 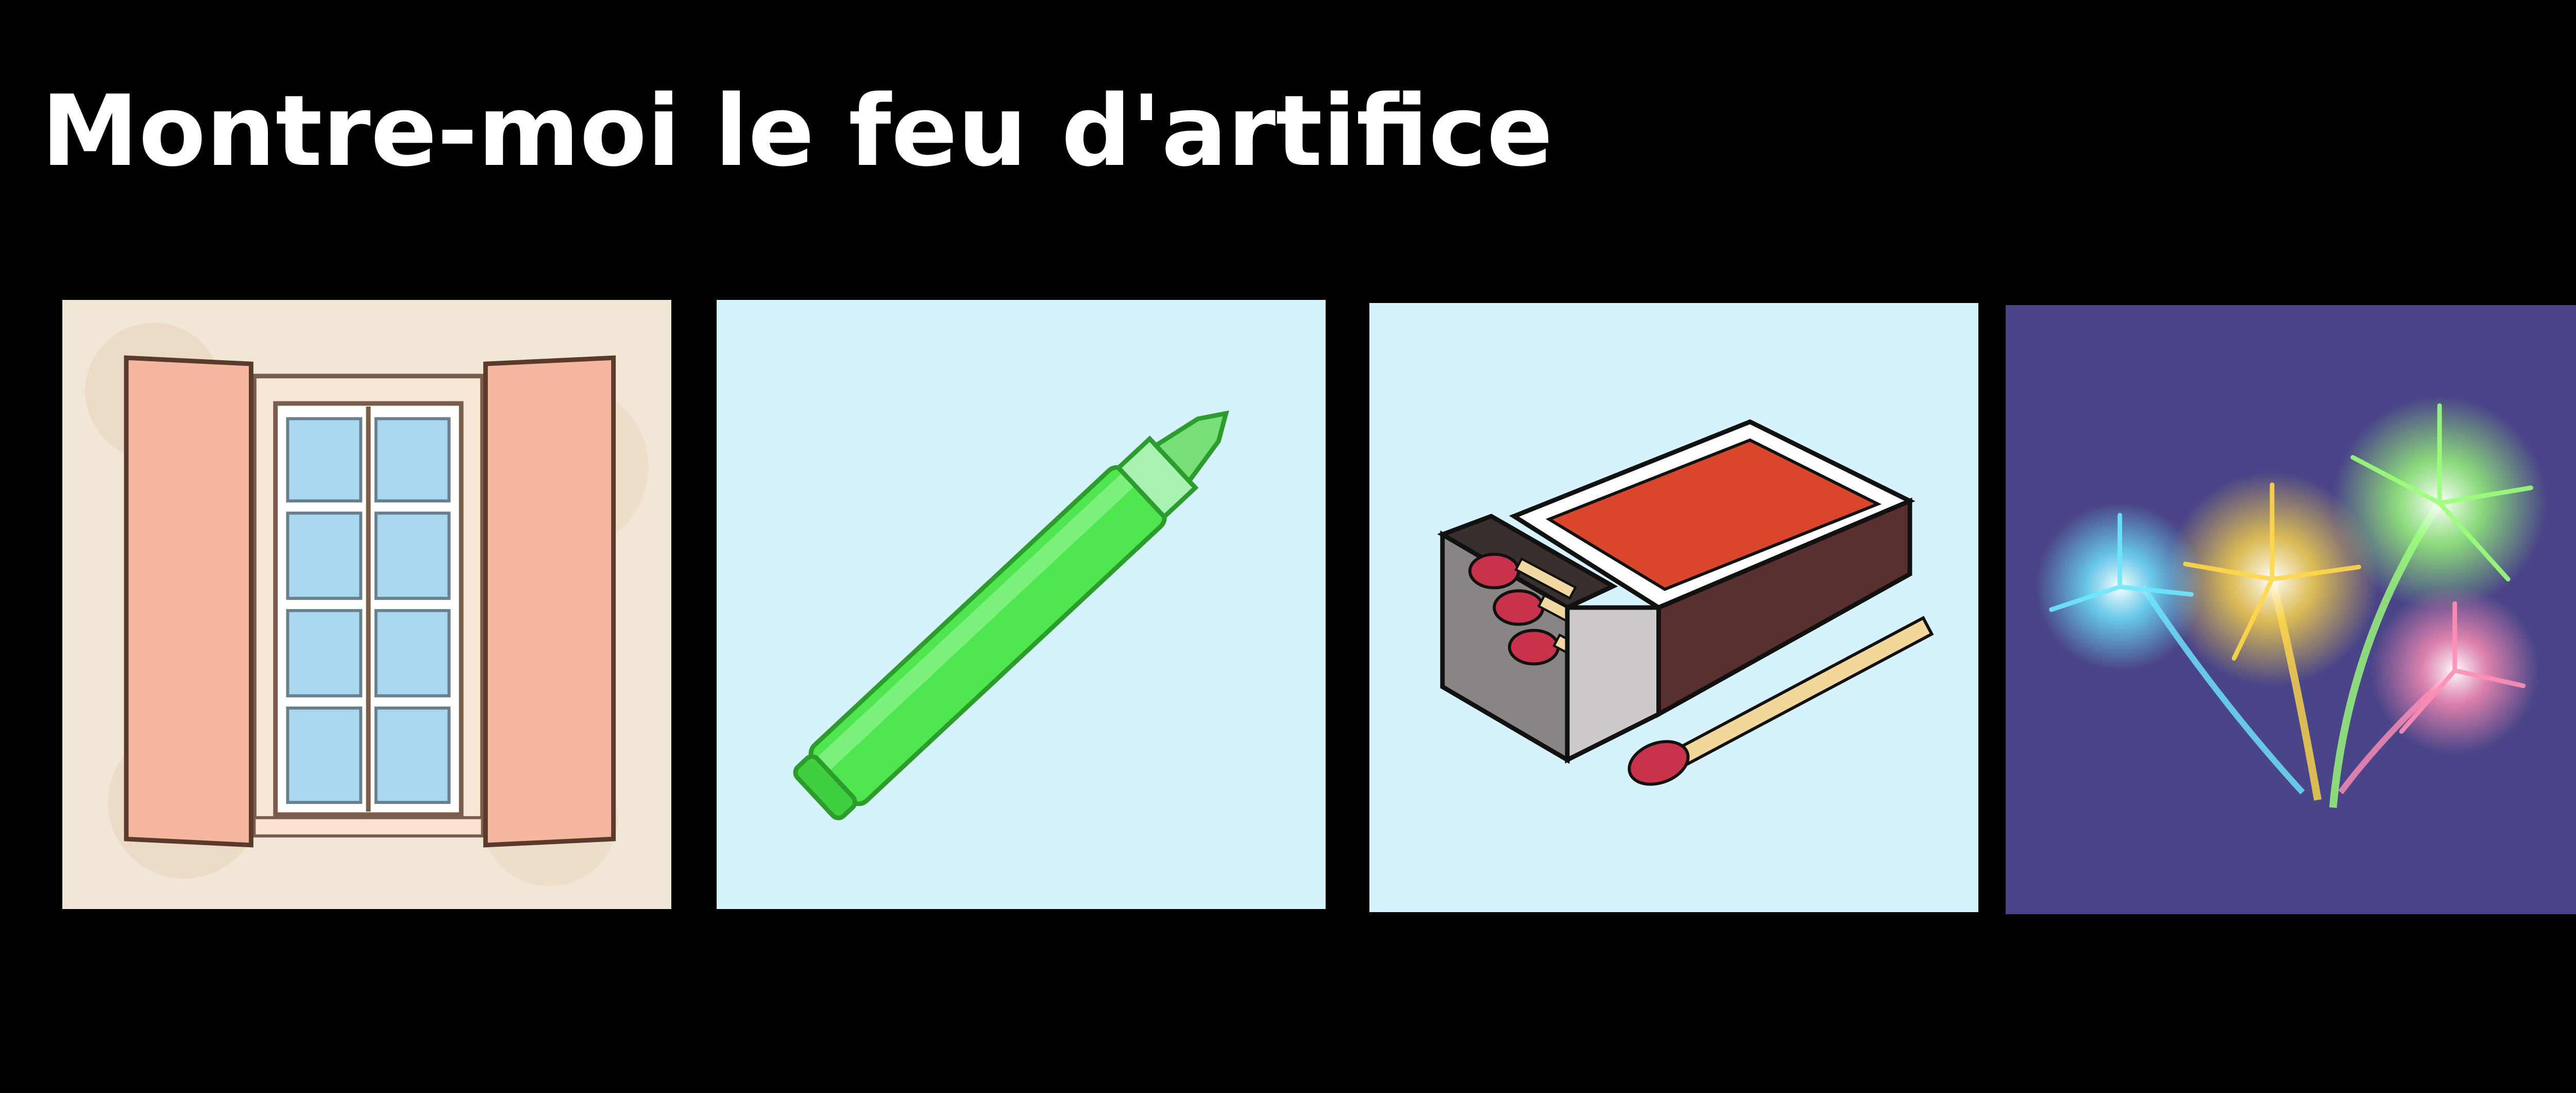 I want to click on window-icon, so click(x=366, y=604).